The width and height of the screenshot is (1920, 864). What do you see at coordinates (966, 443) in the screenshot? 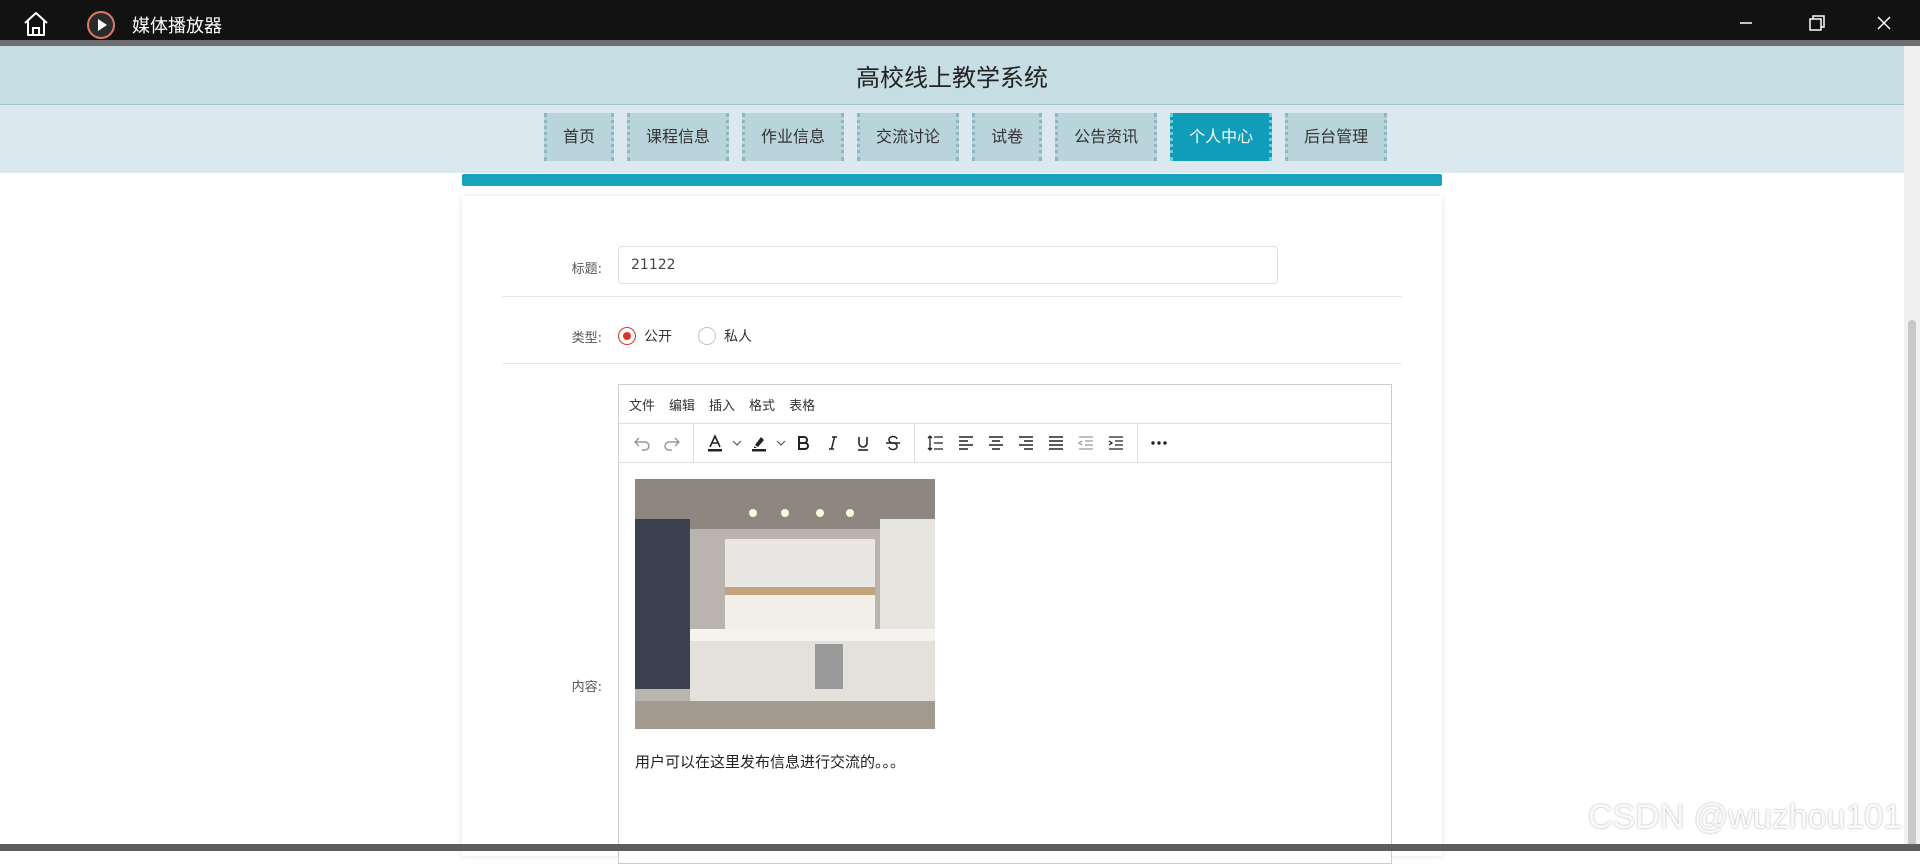
I see `align-left-icon` at bounding box center [966, 443].